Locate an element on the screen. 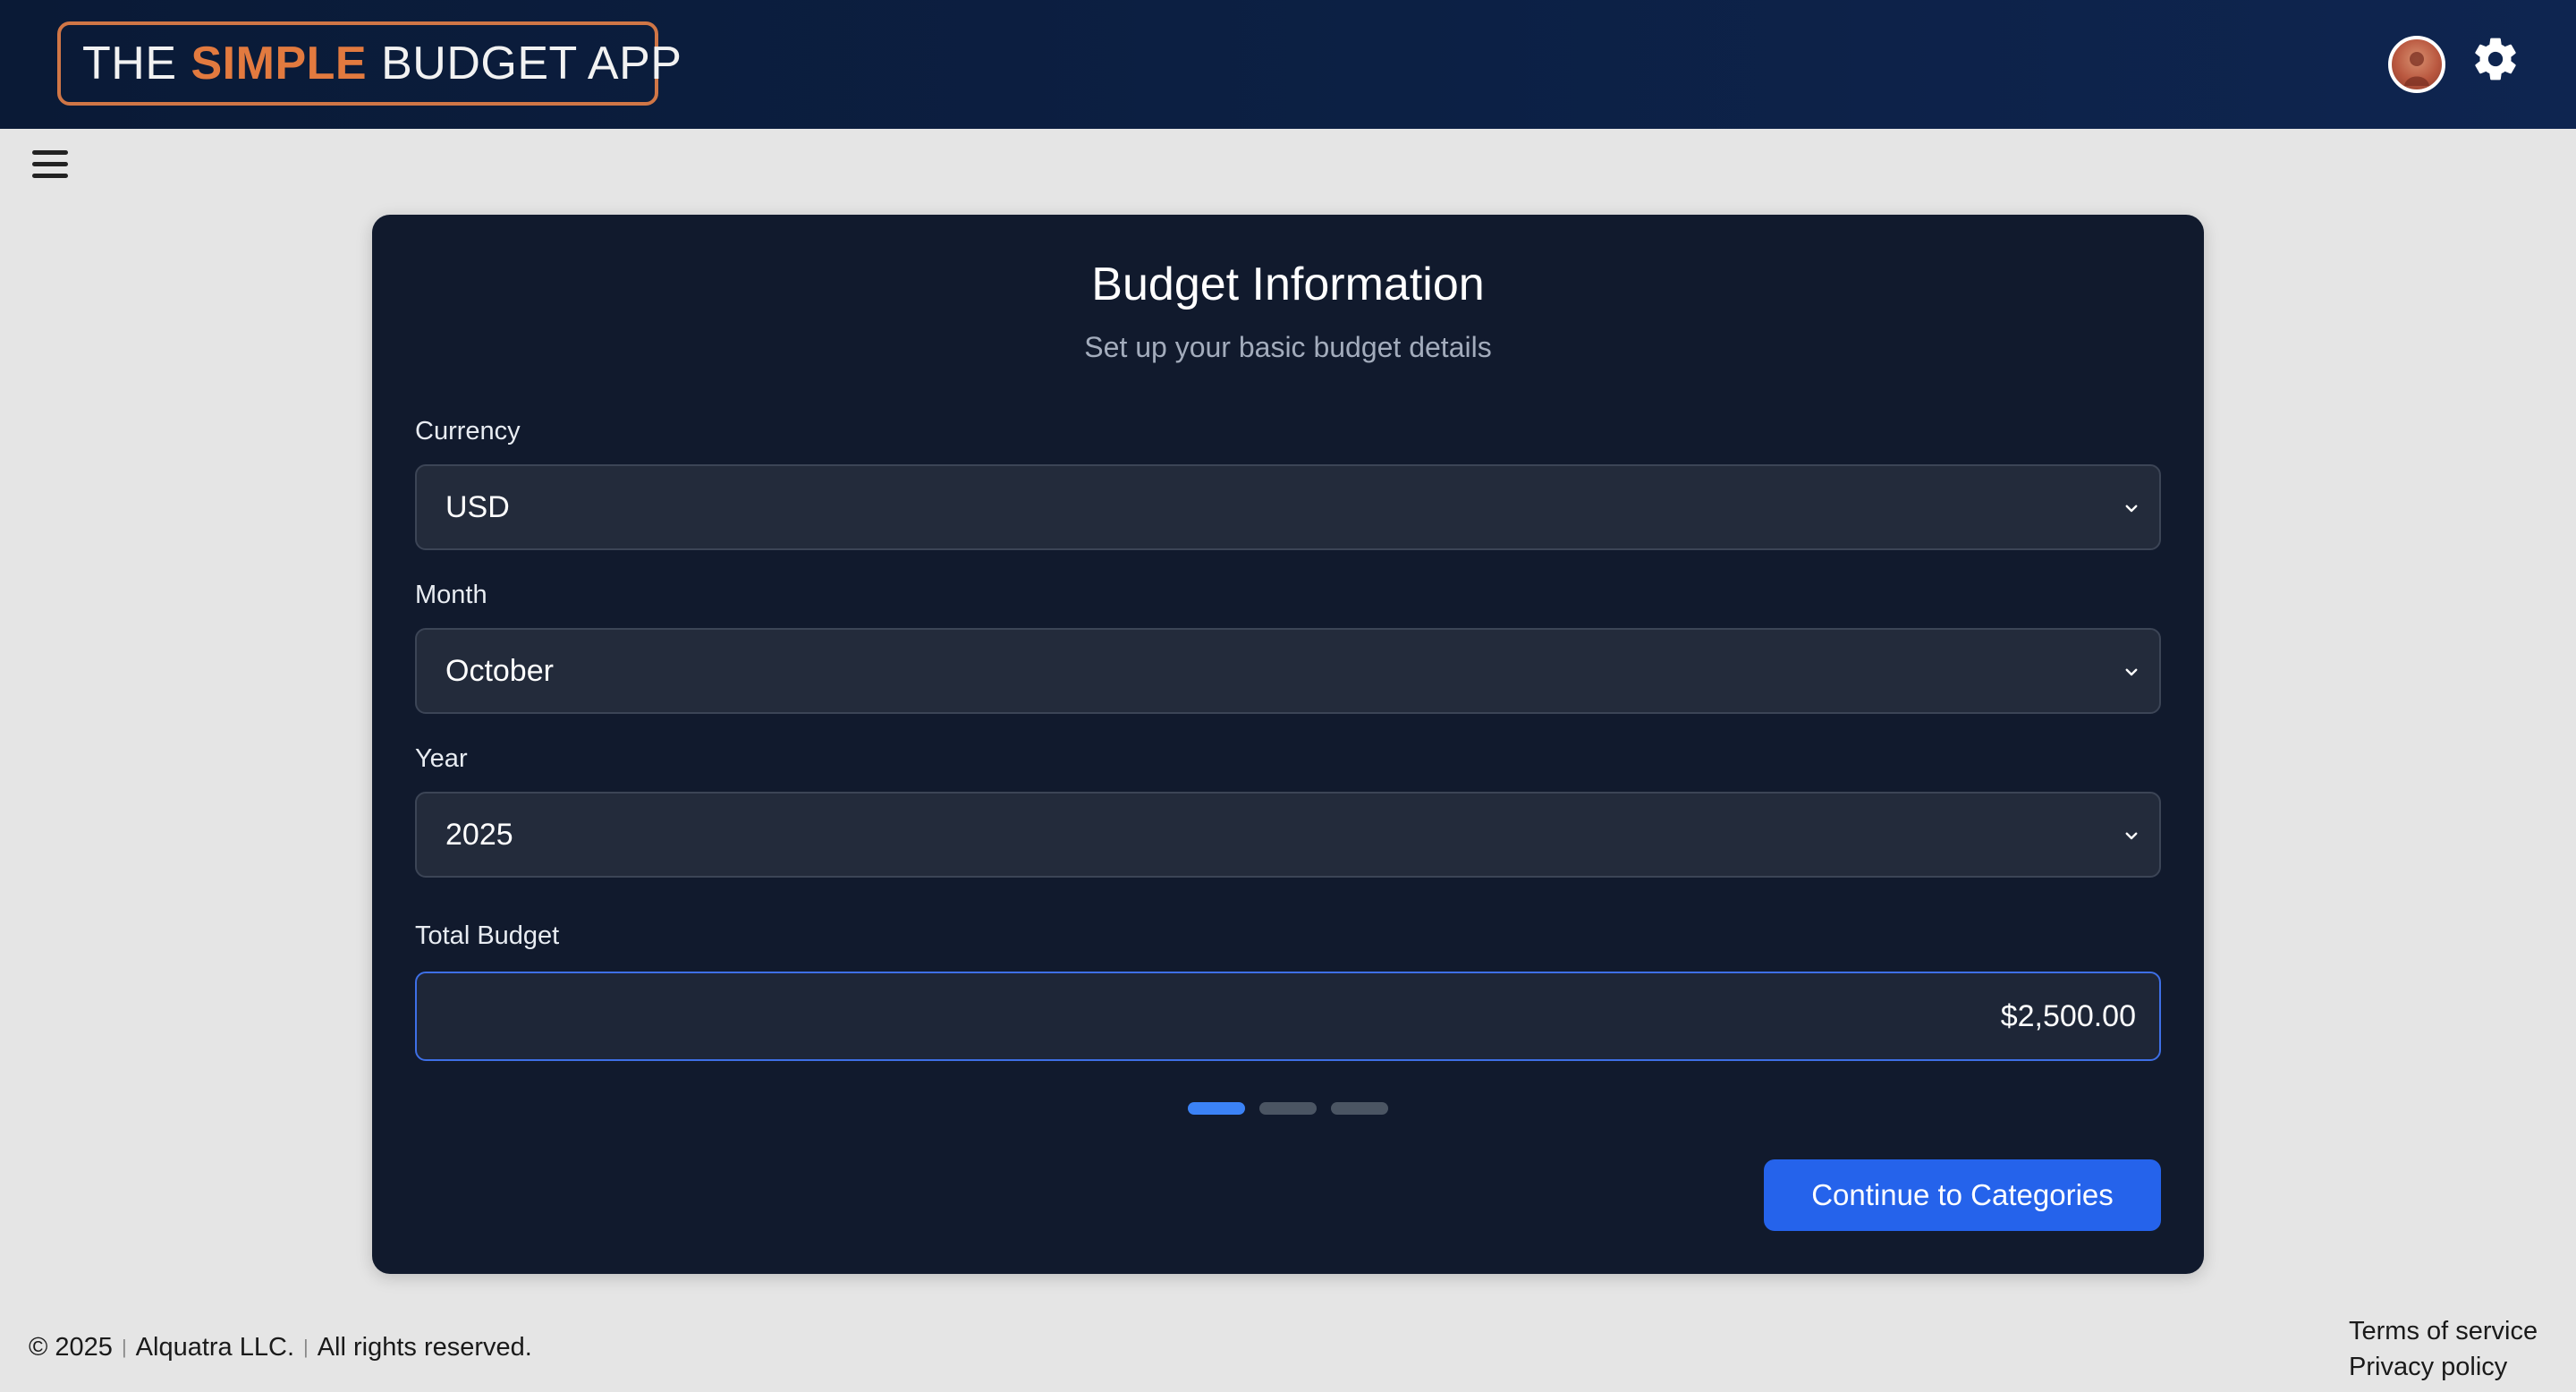  footer-links: Terms of service Privacy policy is located at coordinates (2443, 1349).